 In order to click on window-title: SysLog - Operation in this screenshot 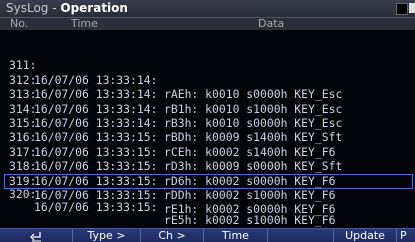, I will do `click(67, 8)`.